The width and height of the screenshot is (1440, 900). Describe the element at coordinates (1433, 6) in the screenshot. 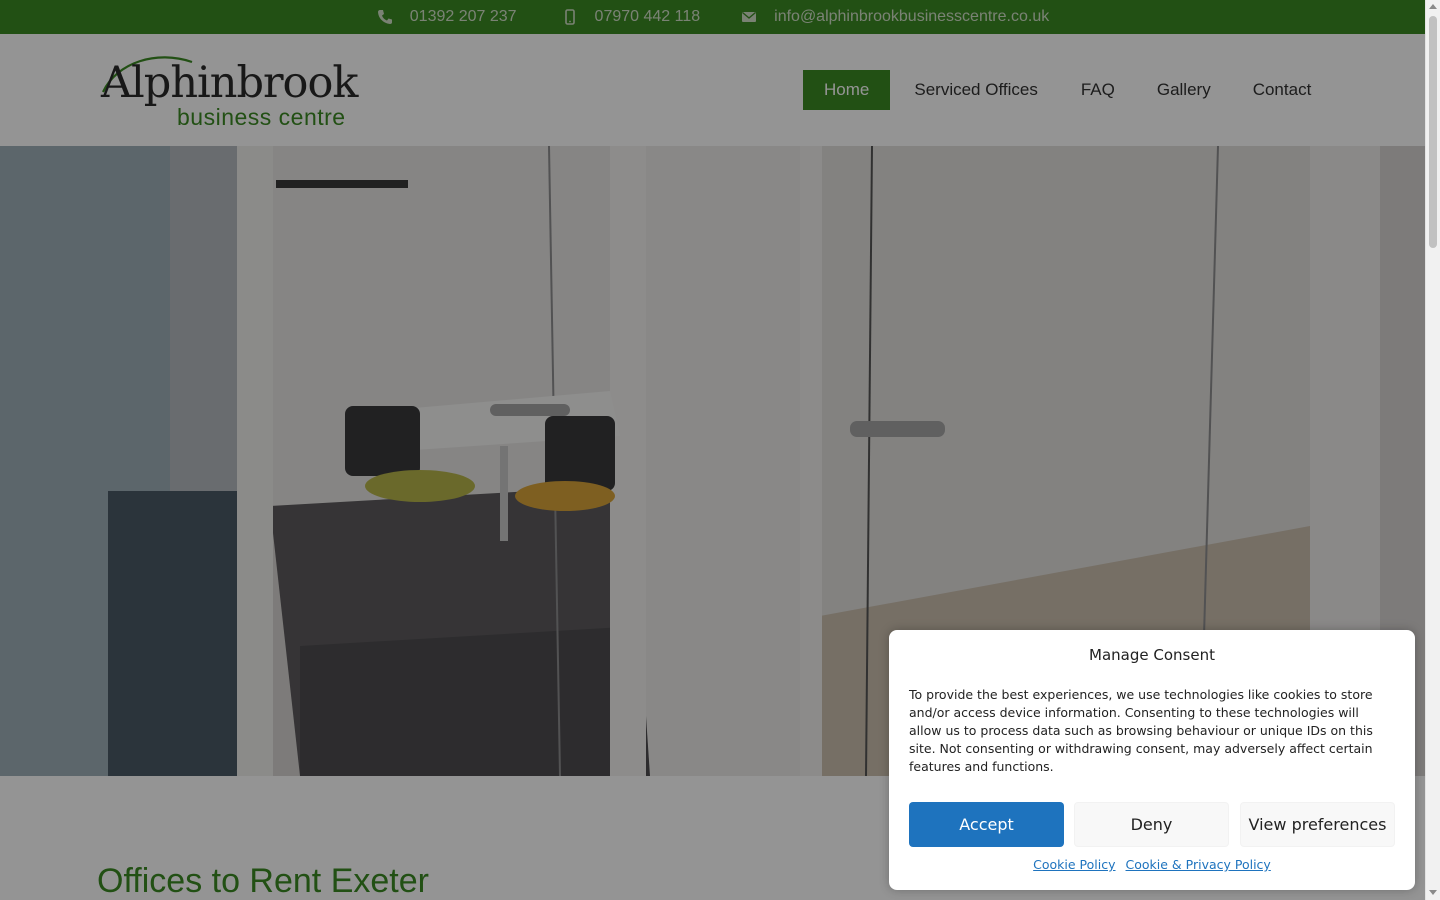

I see `scroll-up-arrow-icon` at that location.